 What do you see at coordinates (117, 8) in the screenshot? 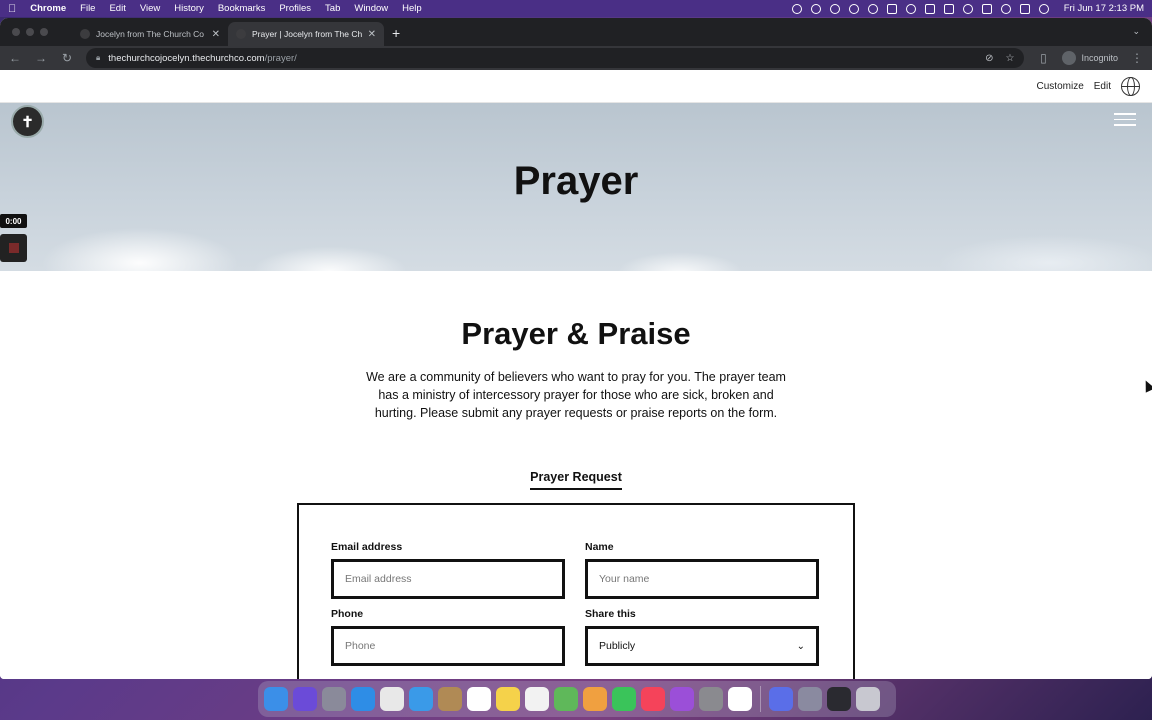
I see `menu-edit: Edit` at bounding box center [117, 8].